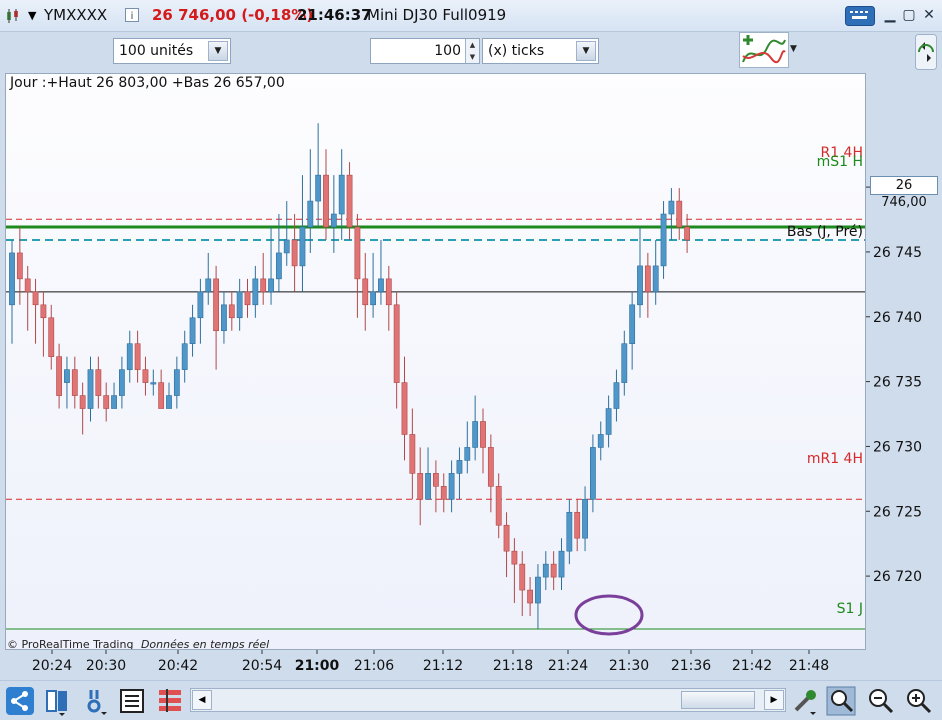  What do you see at coordinates (20, 701) in the screenshot?
I see `share-icon` at bounding box center [20, 701].